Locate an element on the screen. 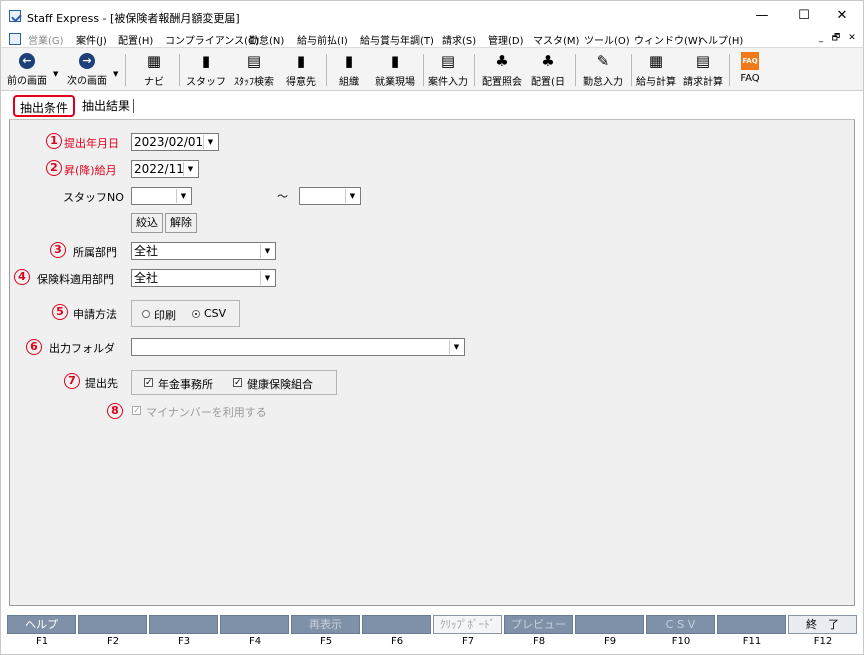 This screenshot has height=655, width=864. f11-button: F11 is located at coordinates (752, 633).